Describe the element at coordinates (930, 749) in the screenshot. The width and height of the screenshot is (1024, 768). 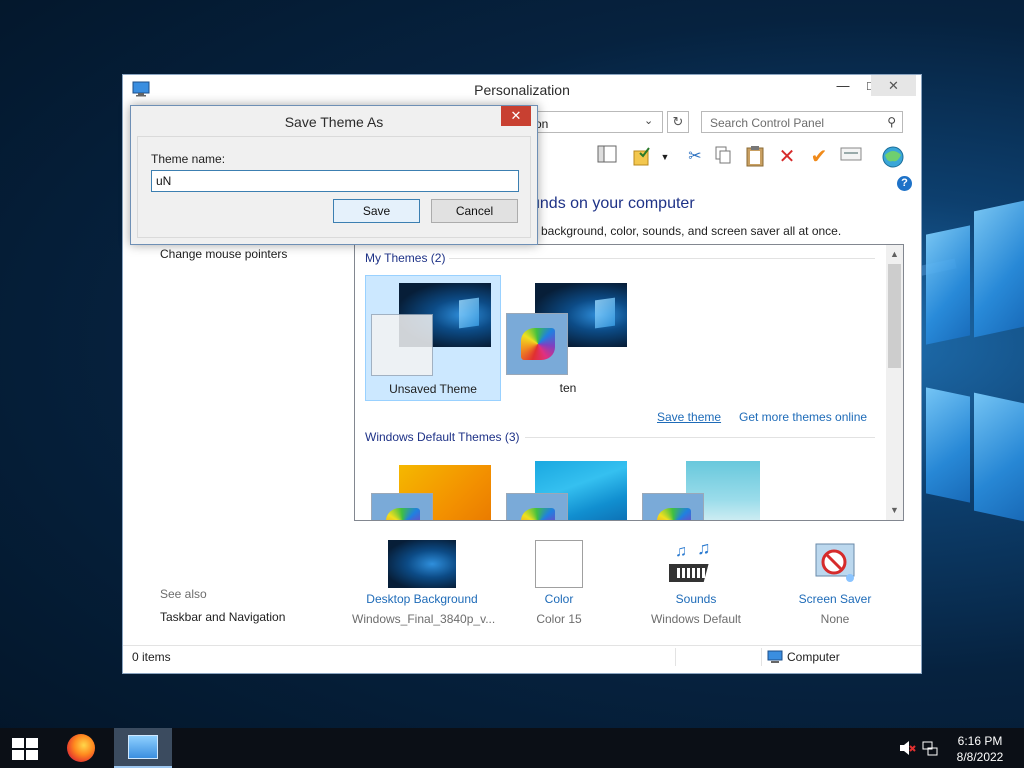
I see `network-icon` at that location.